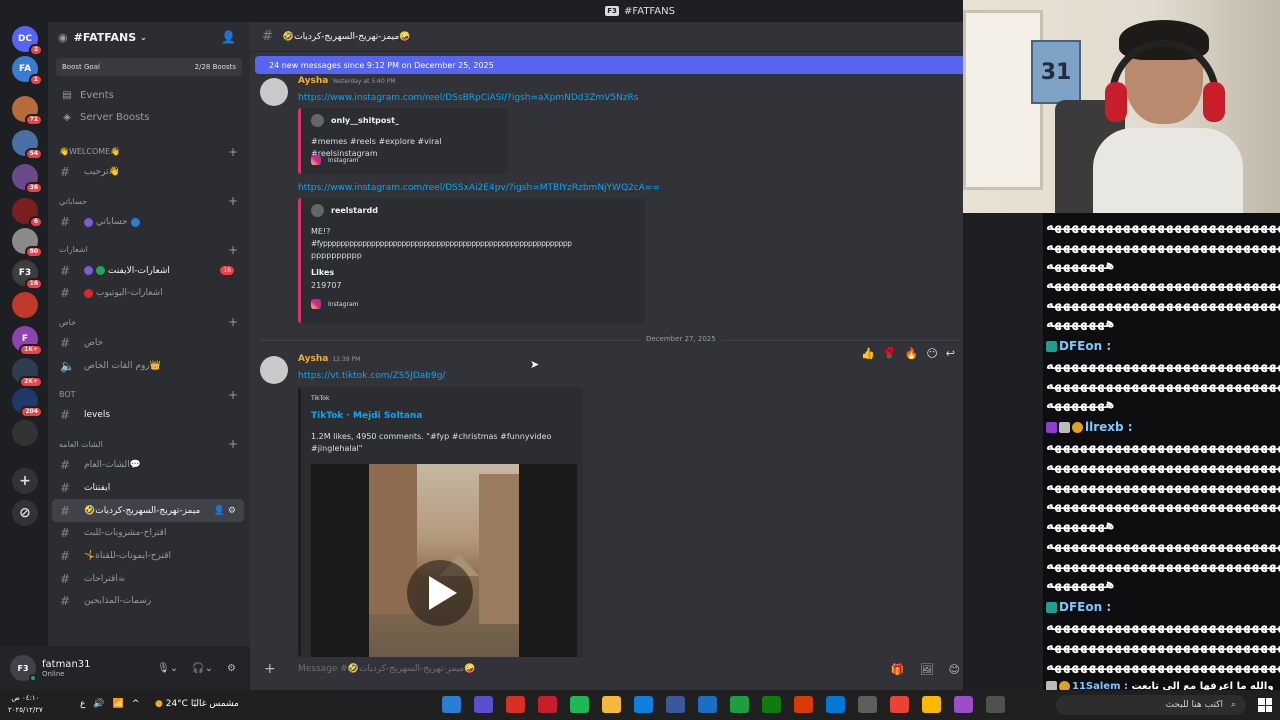 The width and height of the screenshot is (1280, 720). Describe the element at coordinates (149, 67) in the screenshot. I see `boost-goal-bar: Boost Goal 2/28 Boosts` at that location.